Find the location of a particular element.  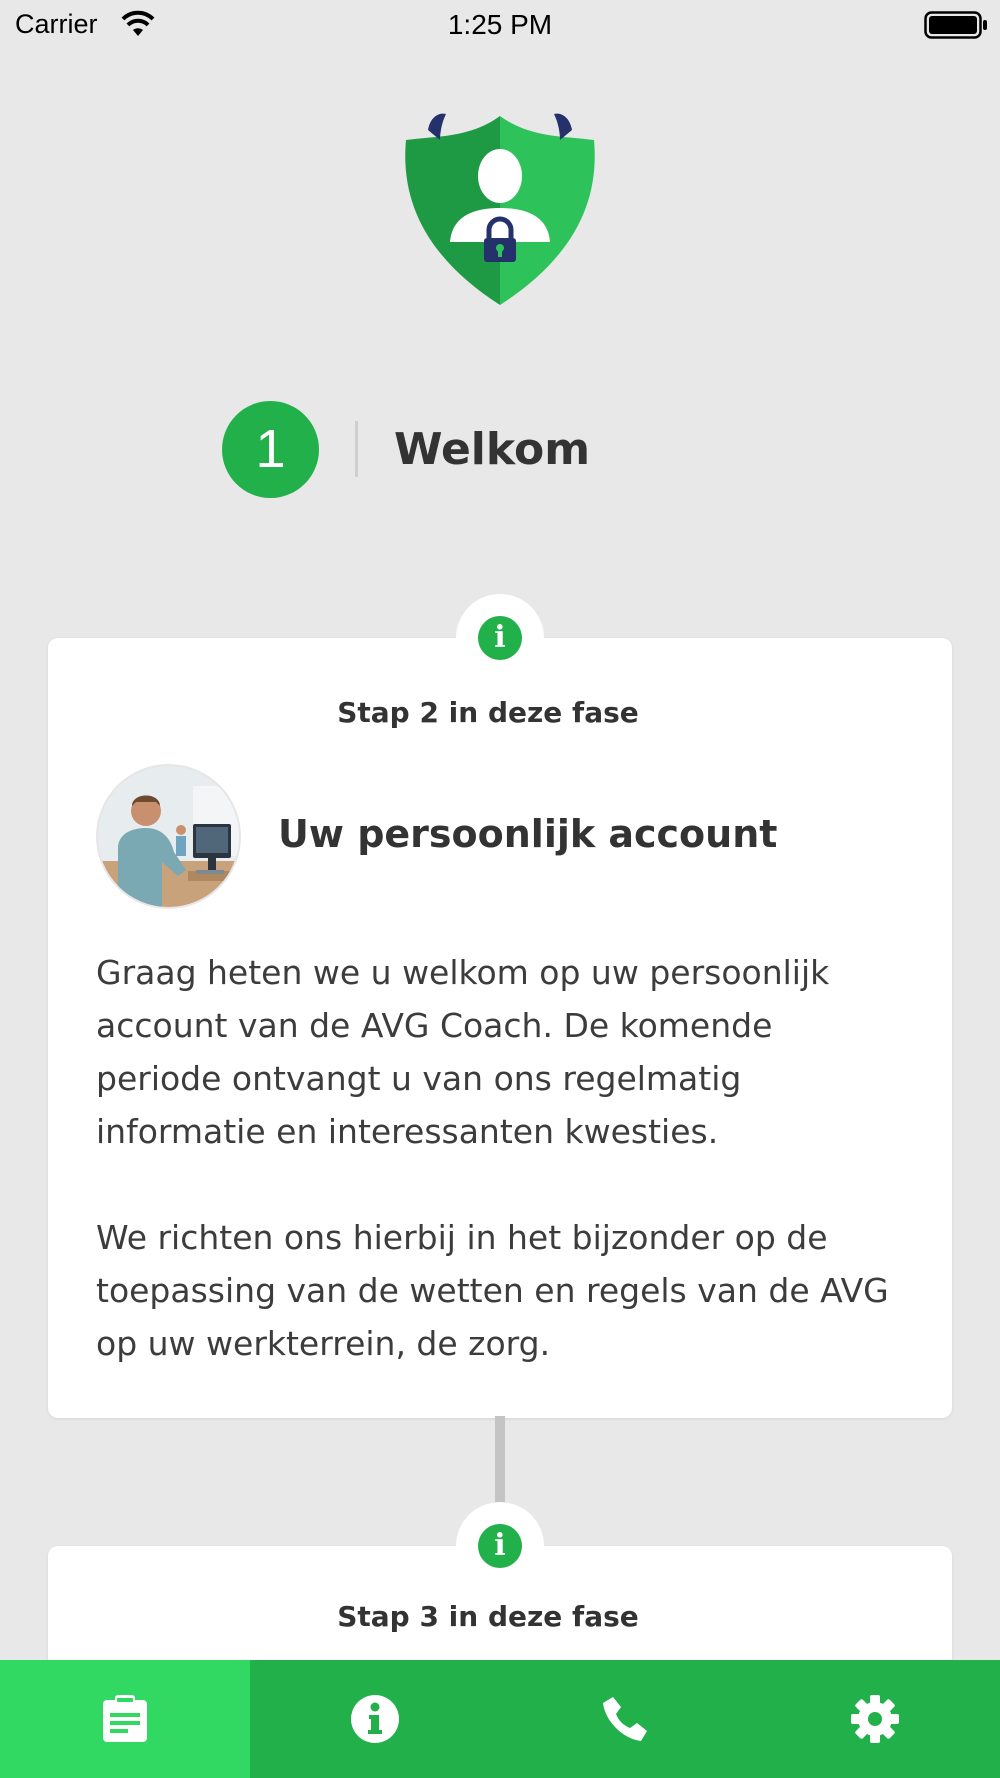

photo-care-worker-at-computer is located at coordinates (168, 836).